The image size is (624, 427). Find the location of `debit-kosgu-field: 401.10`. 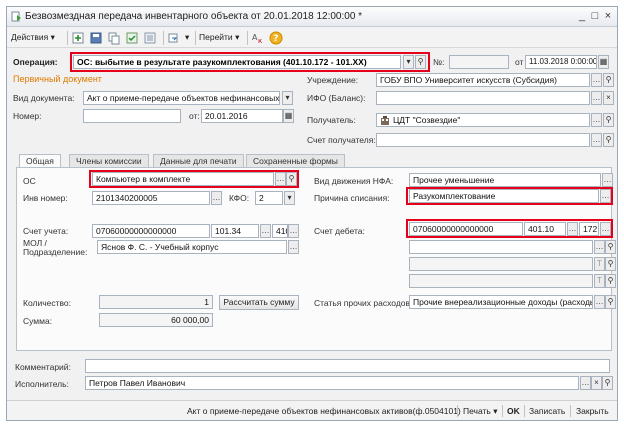

debit-kosgu-field: 401.10 is located at coordinates (545, 229).